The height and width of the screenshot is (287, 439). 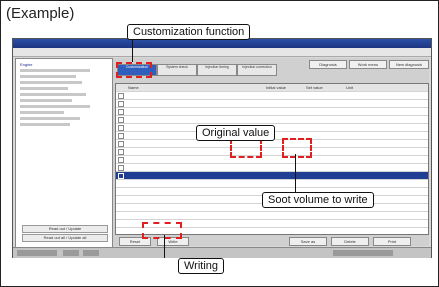 I want to click on writing-callout: Writing, so click(x=201, y=266).